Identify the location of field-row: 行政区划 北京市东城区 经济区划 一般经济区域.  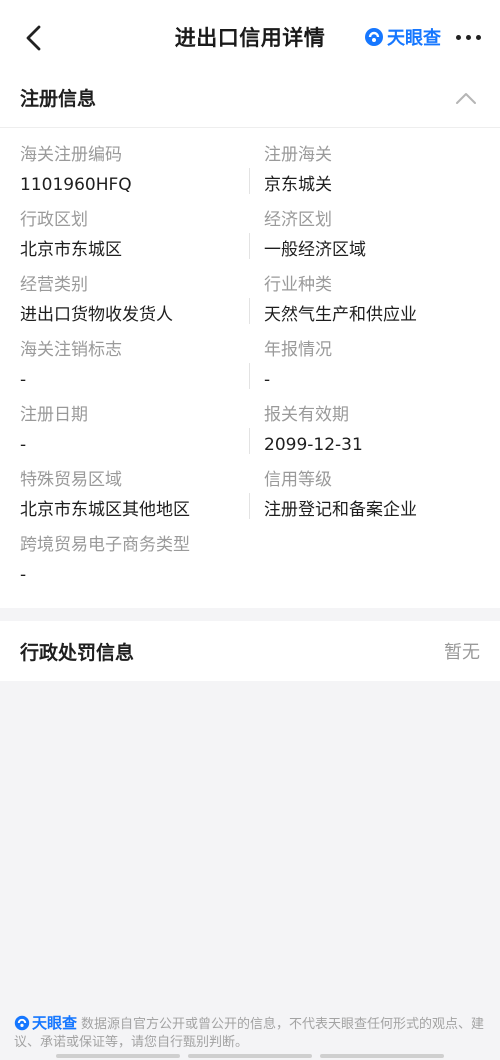
(250, 239).